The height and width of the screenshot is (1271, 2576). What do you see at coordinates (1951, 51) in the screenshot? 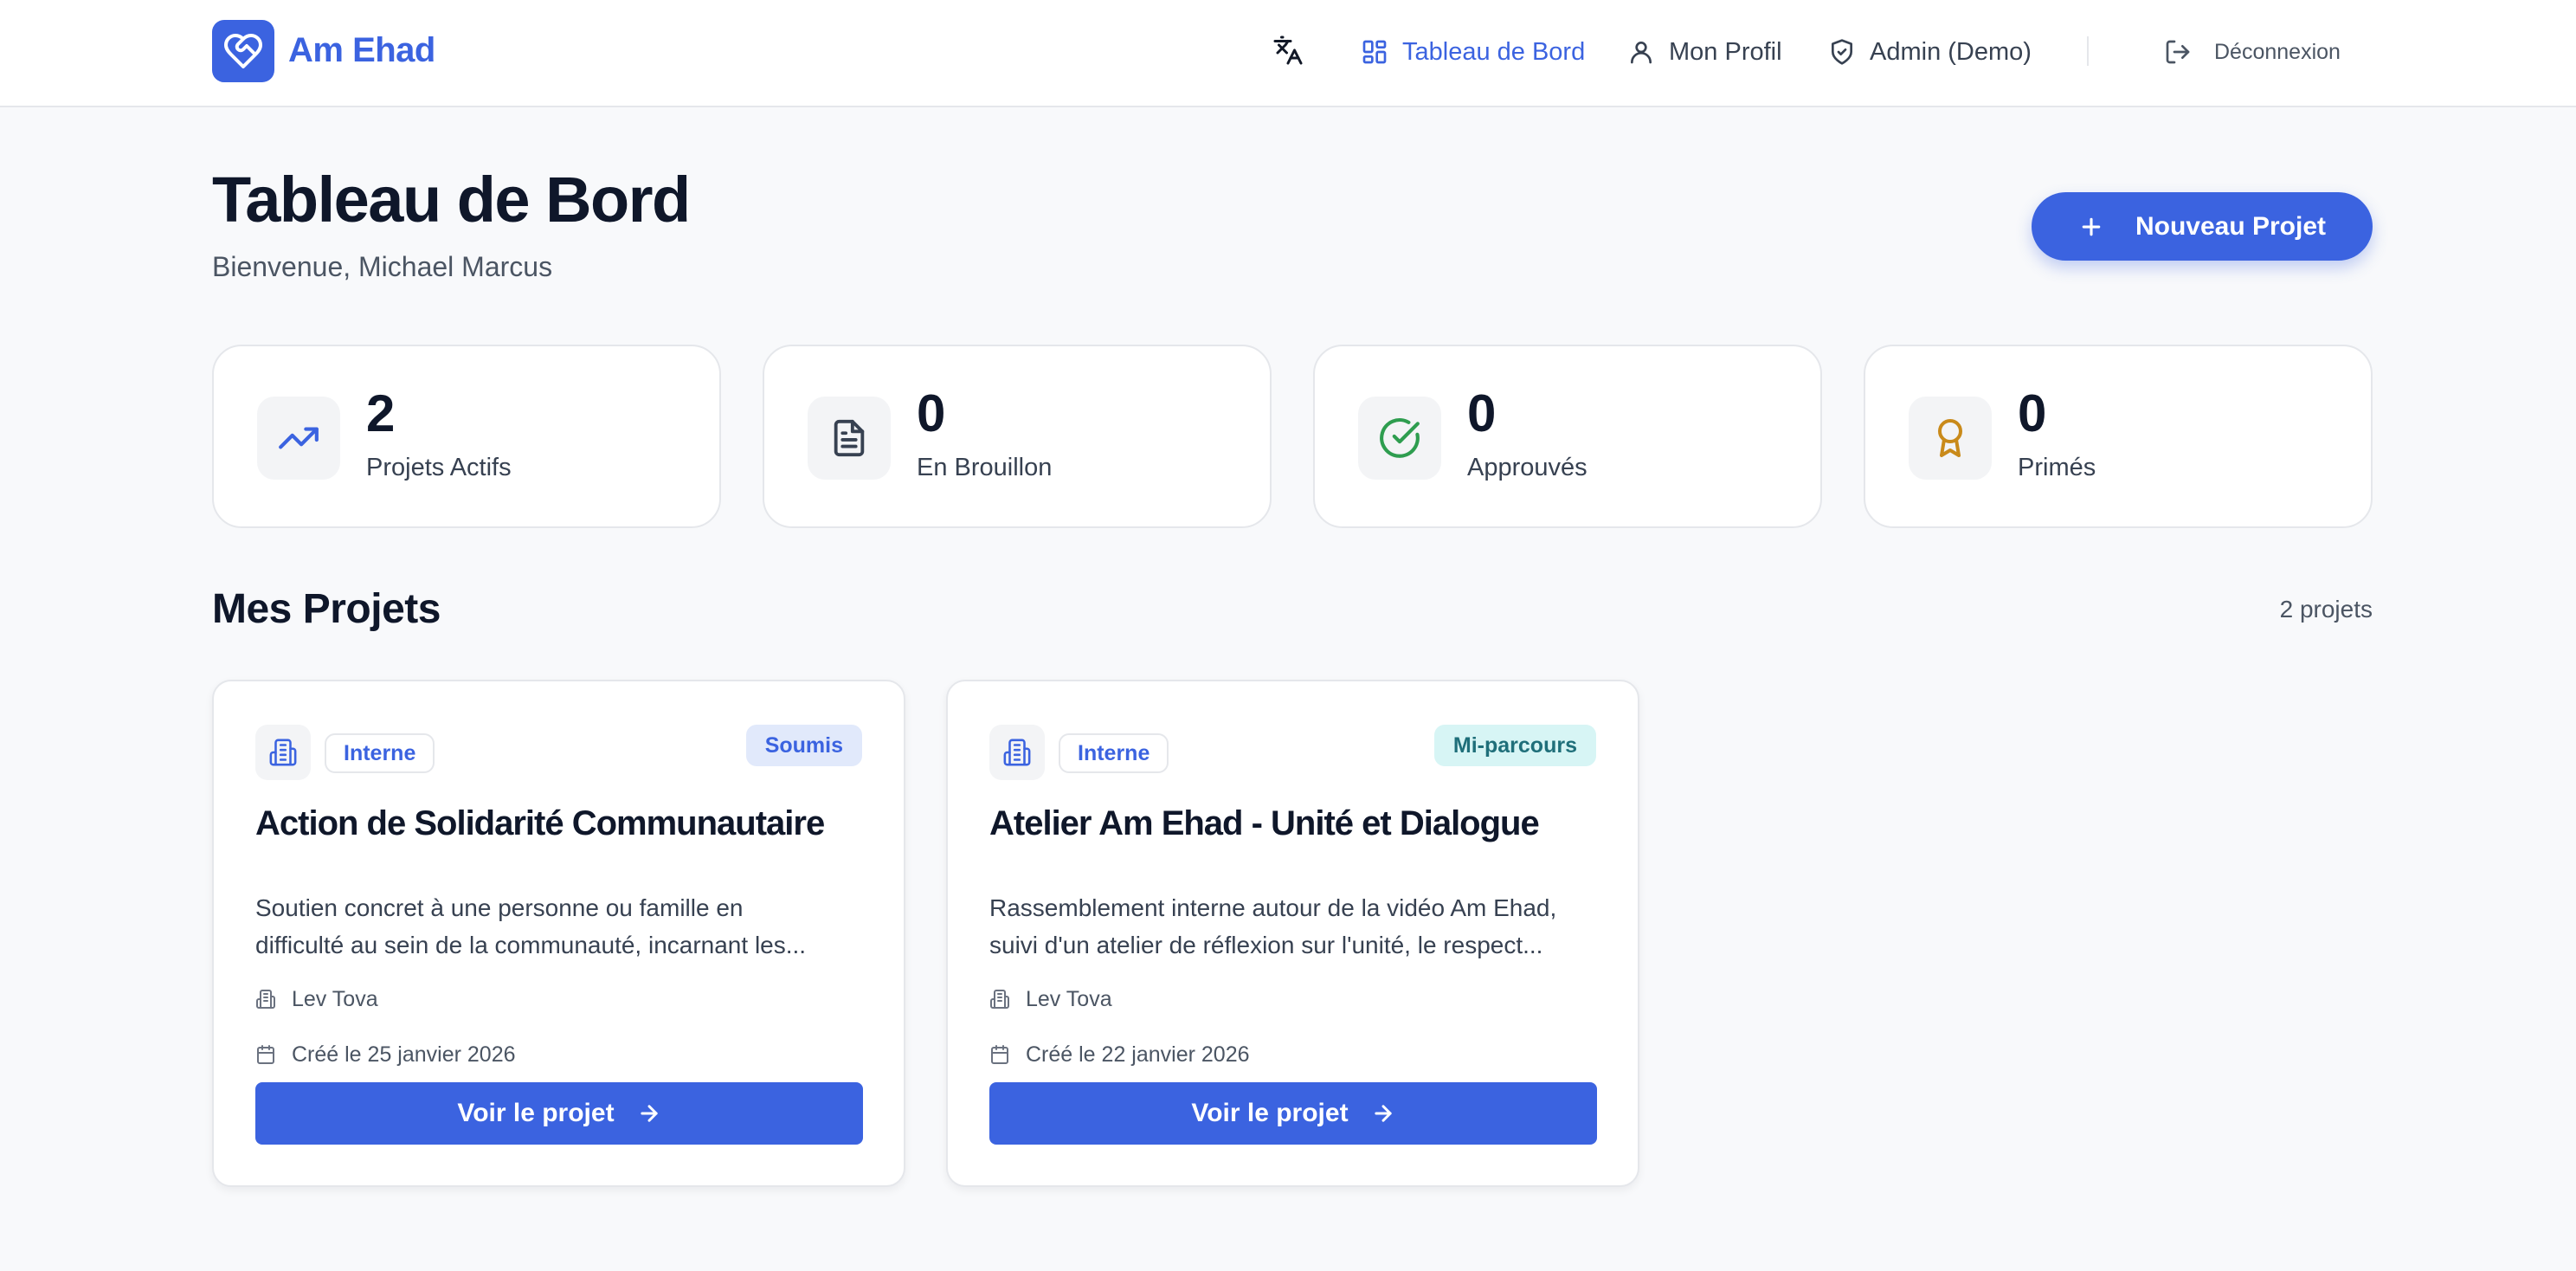
I see `nav-admin-label: Admin (Demo)` at bounding box center [1951, 51].